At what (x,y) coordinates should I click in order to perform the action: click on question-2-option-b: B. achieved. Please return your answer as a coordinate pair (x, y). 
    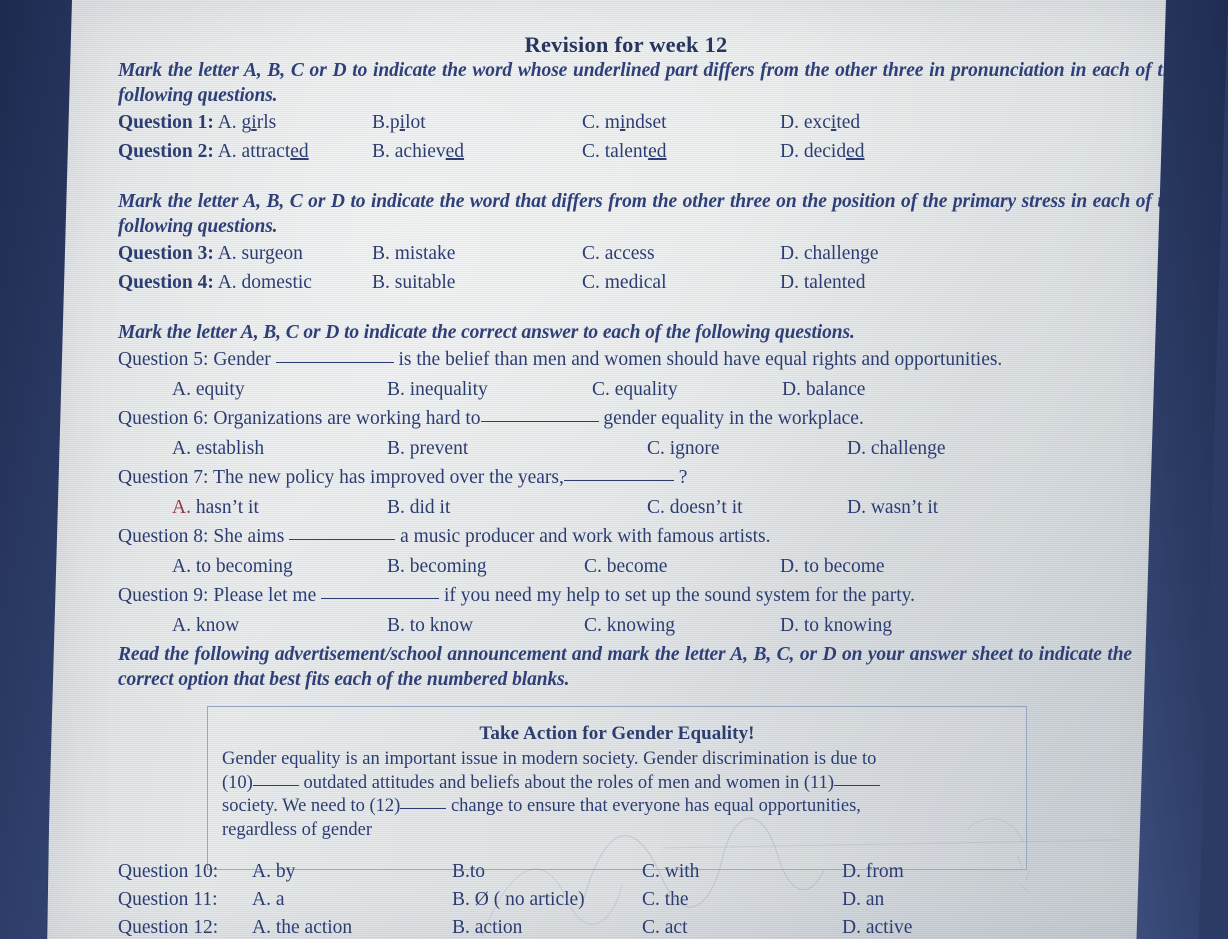
    Looking at the image, I should click on (418, 151).